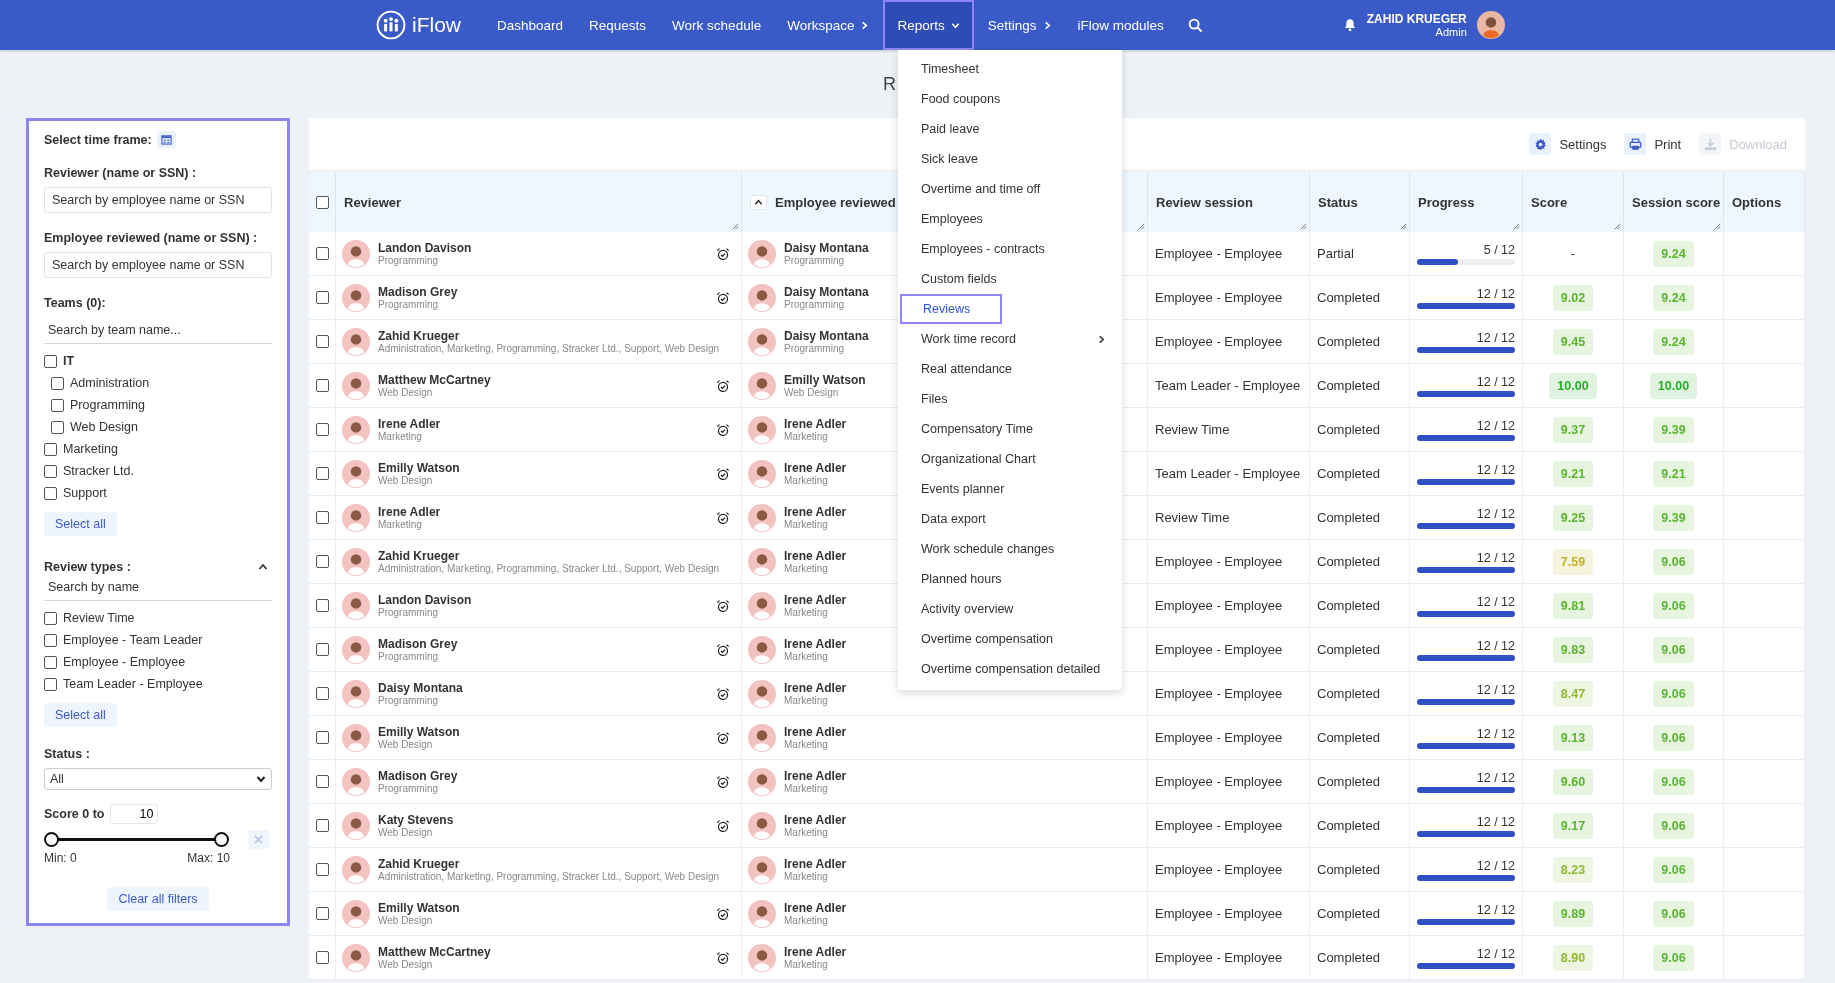 Image resolution: width=1835 pixels, height=983 pixels. What do you see at coordinates (1676, 202) in the screenshot?
I see `column-header: Session score` at bounding box center [1676, 202].